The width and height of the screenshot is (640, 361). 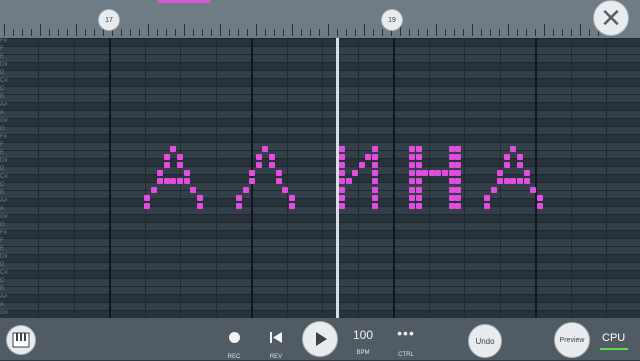 What do you see at coordinates (109, 20) in the screenshot?
I see `bar-marker-17: 17` at bounding box center [109, 20].